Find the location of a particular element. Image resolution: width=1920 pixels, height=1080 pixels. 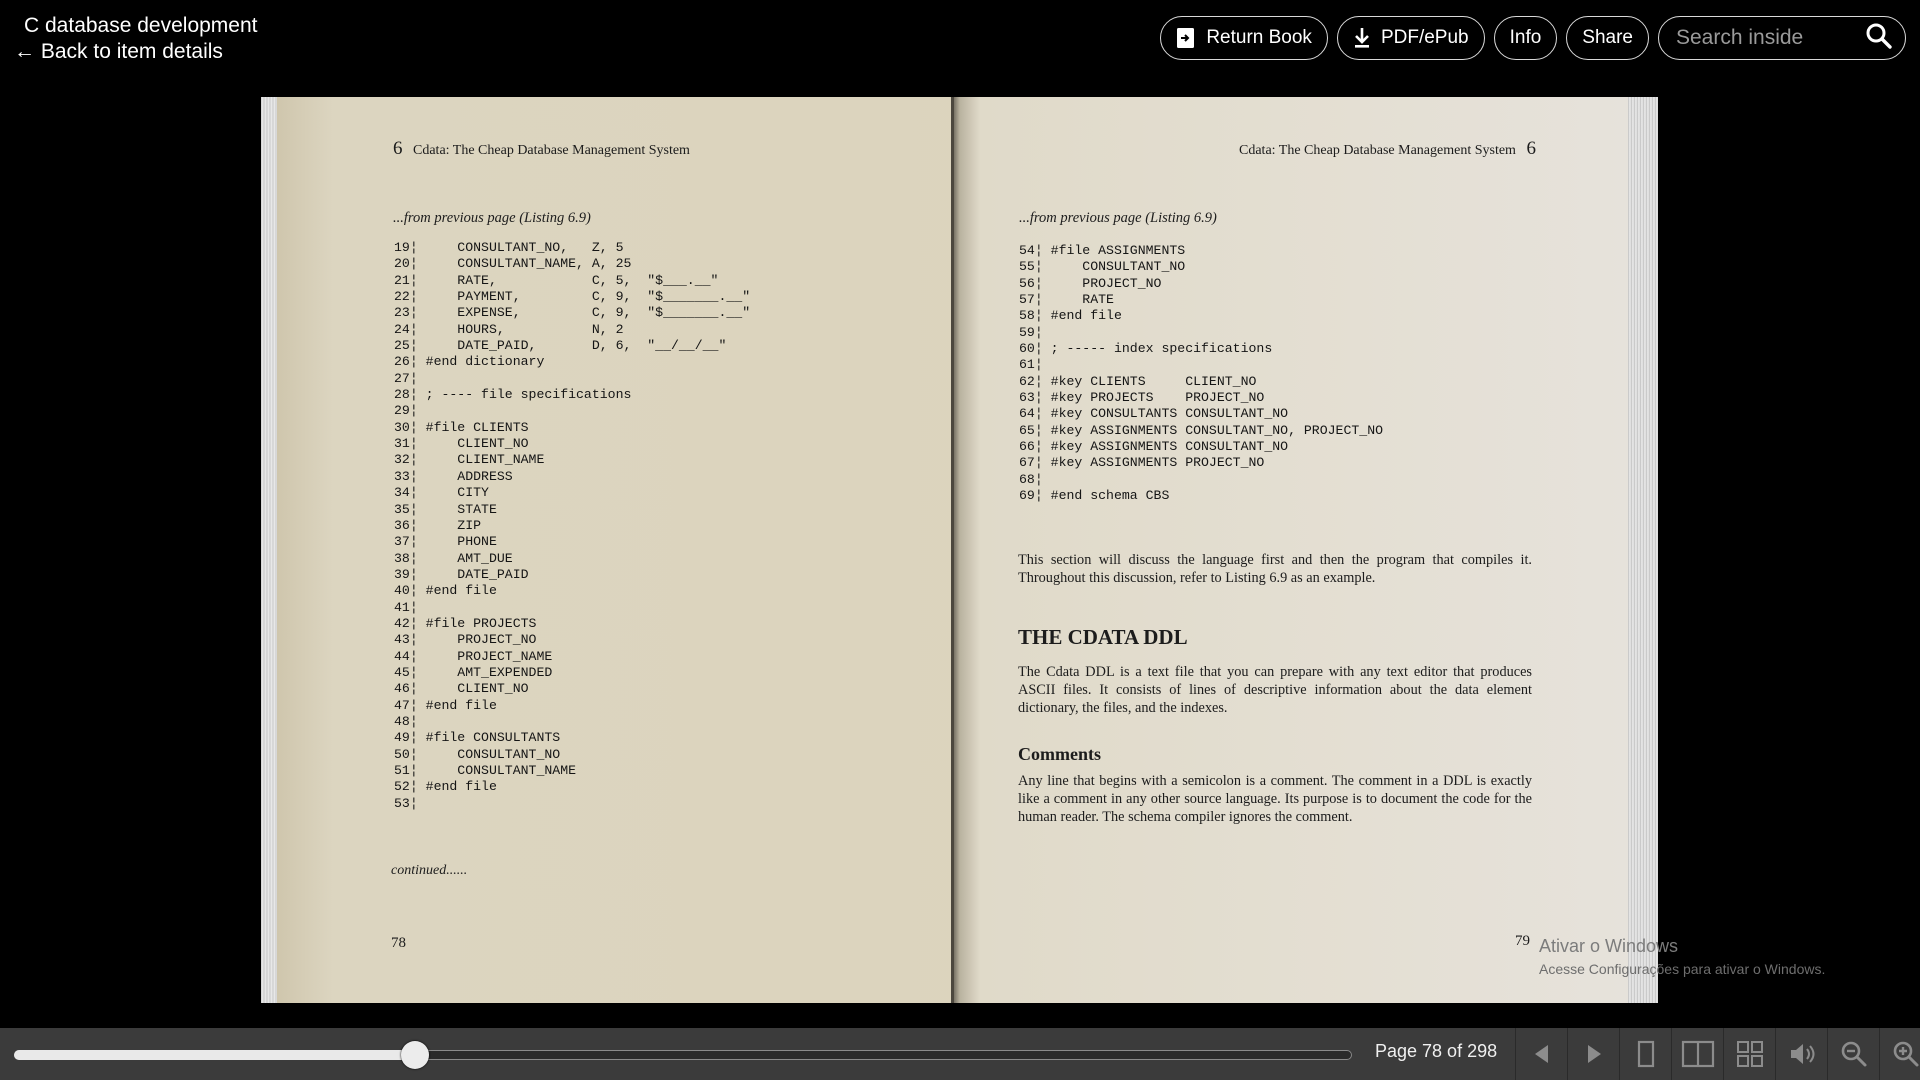

code-line: 31¦ CLIENT_NO is located at coordinates (461, 444).